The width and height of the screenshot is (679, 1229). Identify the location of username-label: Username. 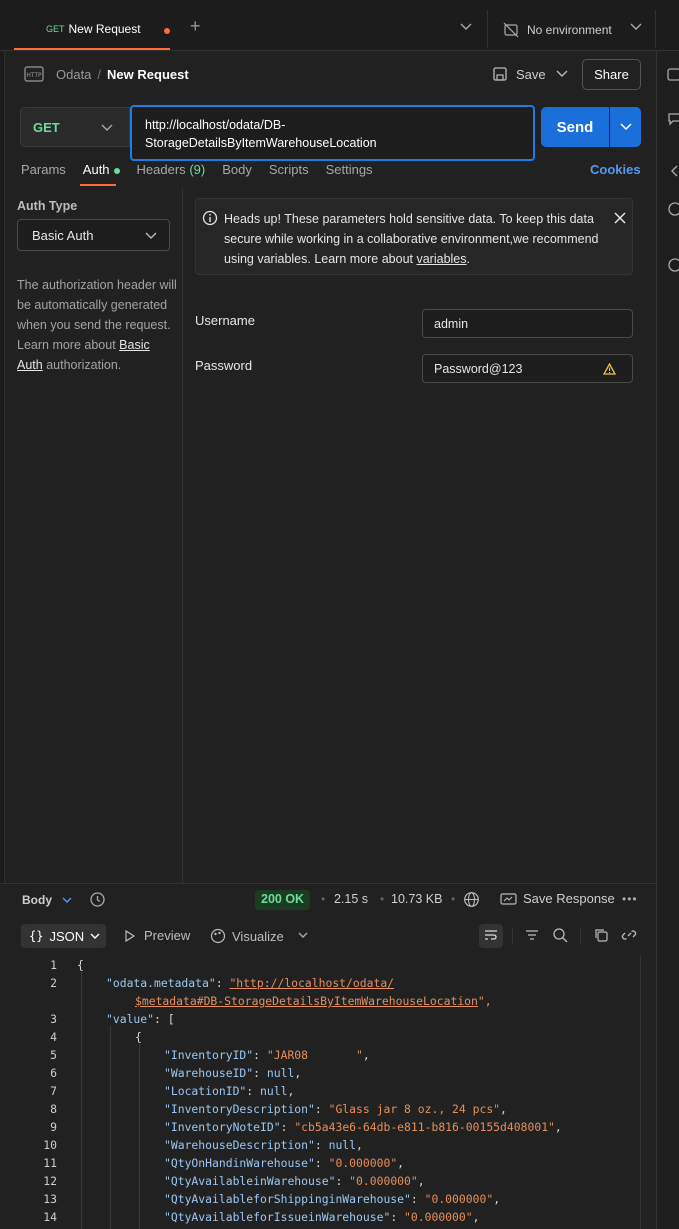
(225, 320).